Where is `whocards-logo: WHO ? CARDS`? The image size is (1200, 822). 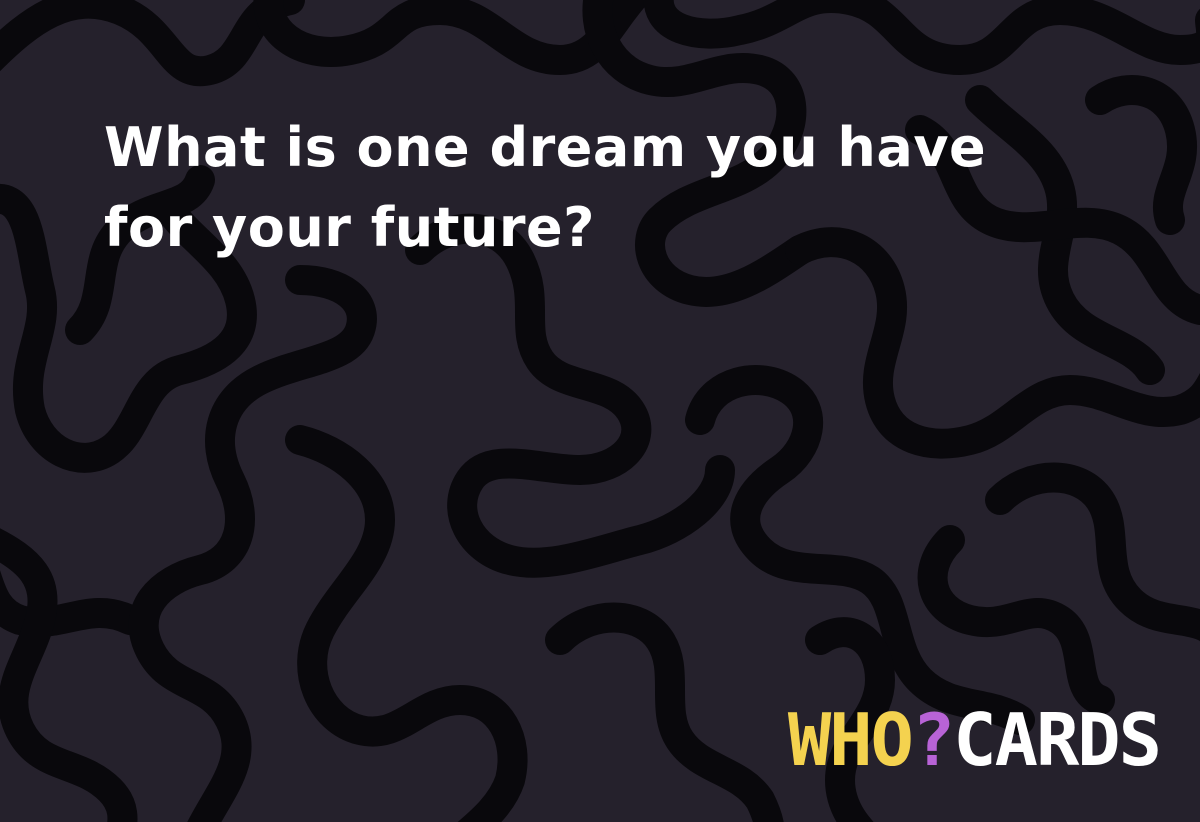
whocards-logo: WHO ? CARDS is located at coordinates (974, 740).